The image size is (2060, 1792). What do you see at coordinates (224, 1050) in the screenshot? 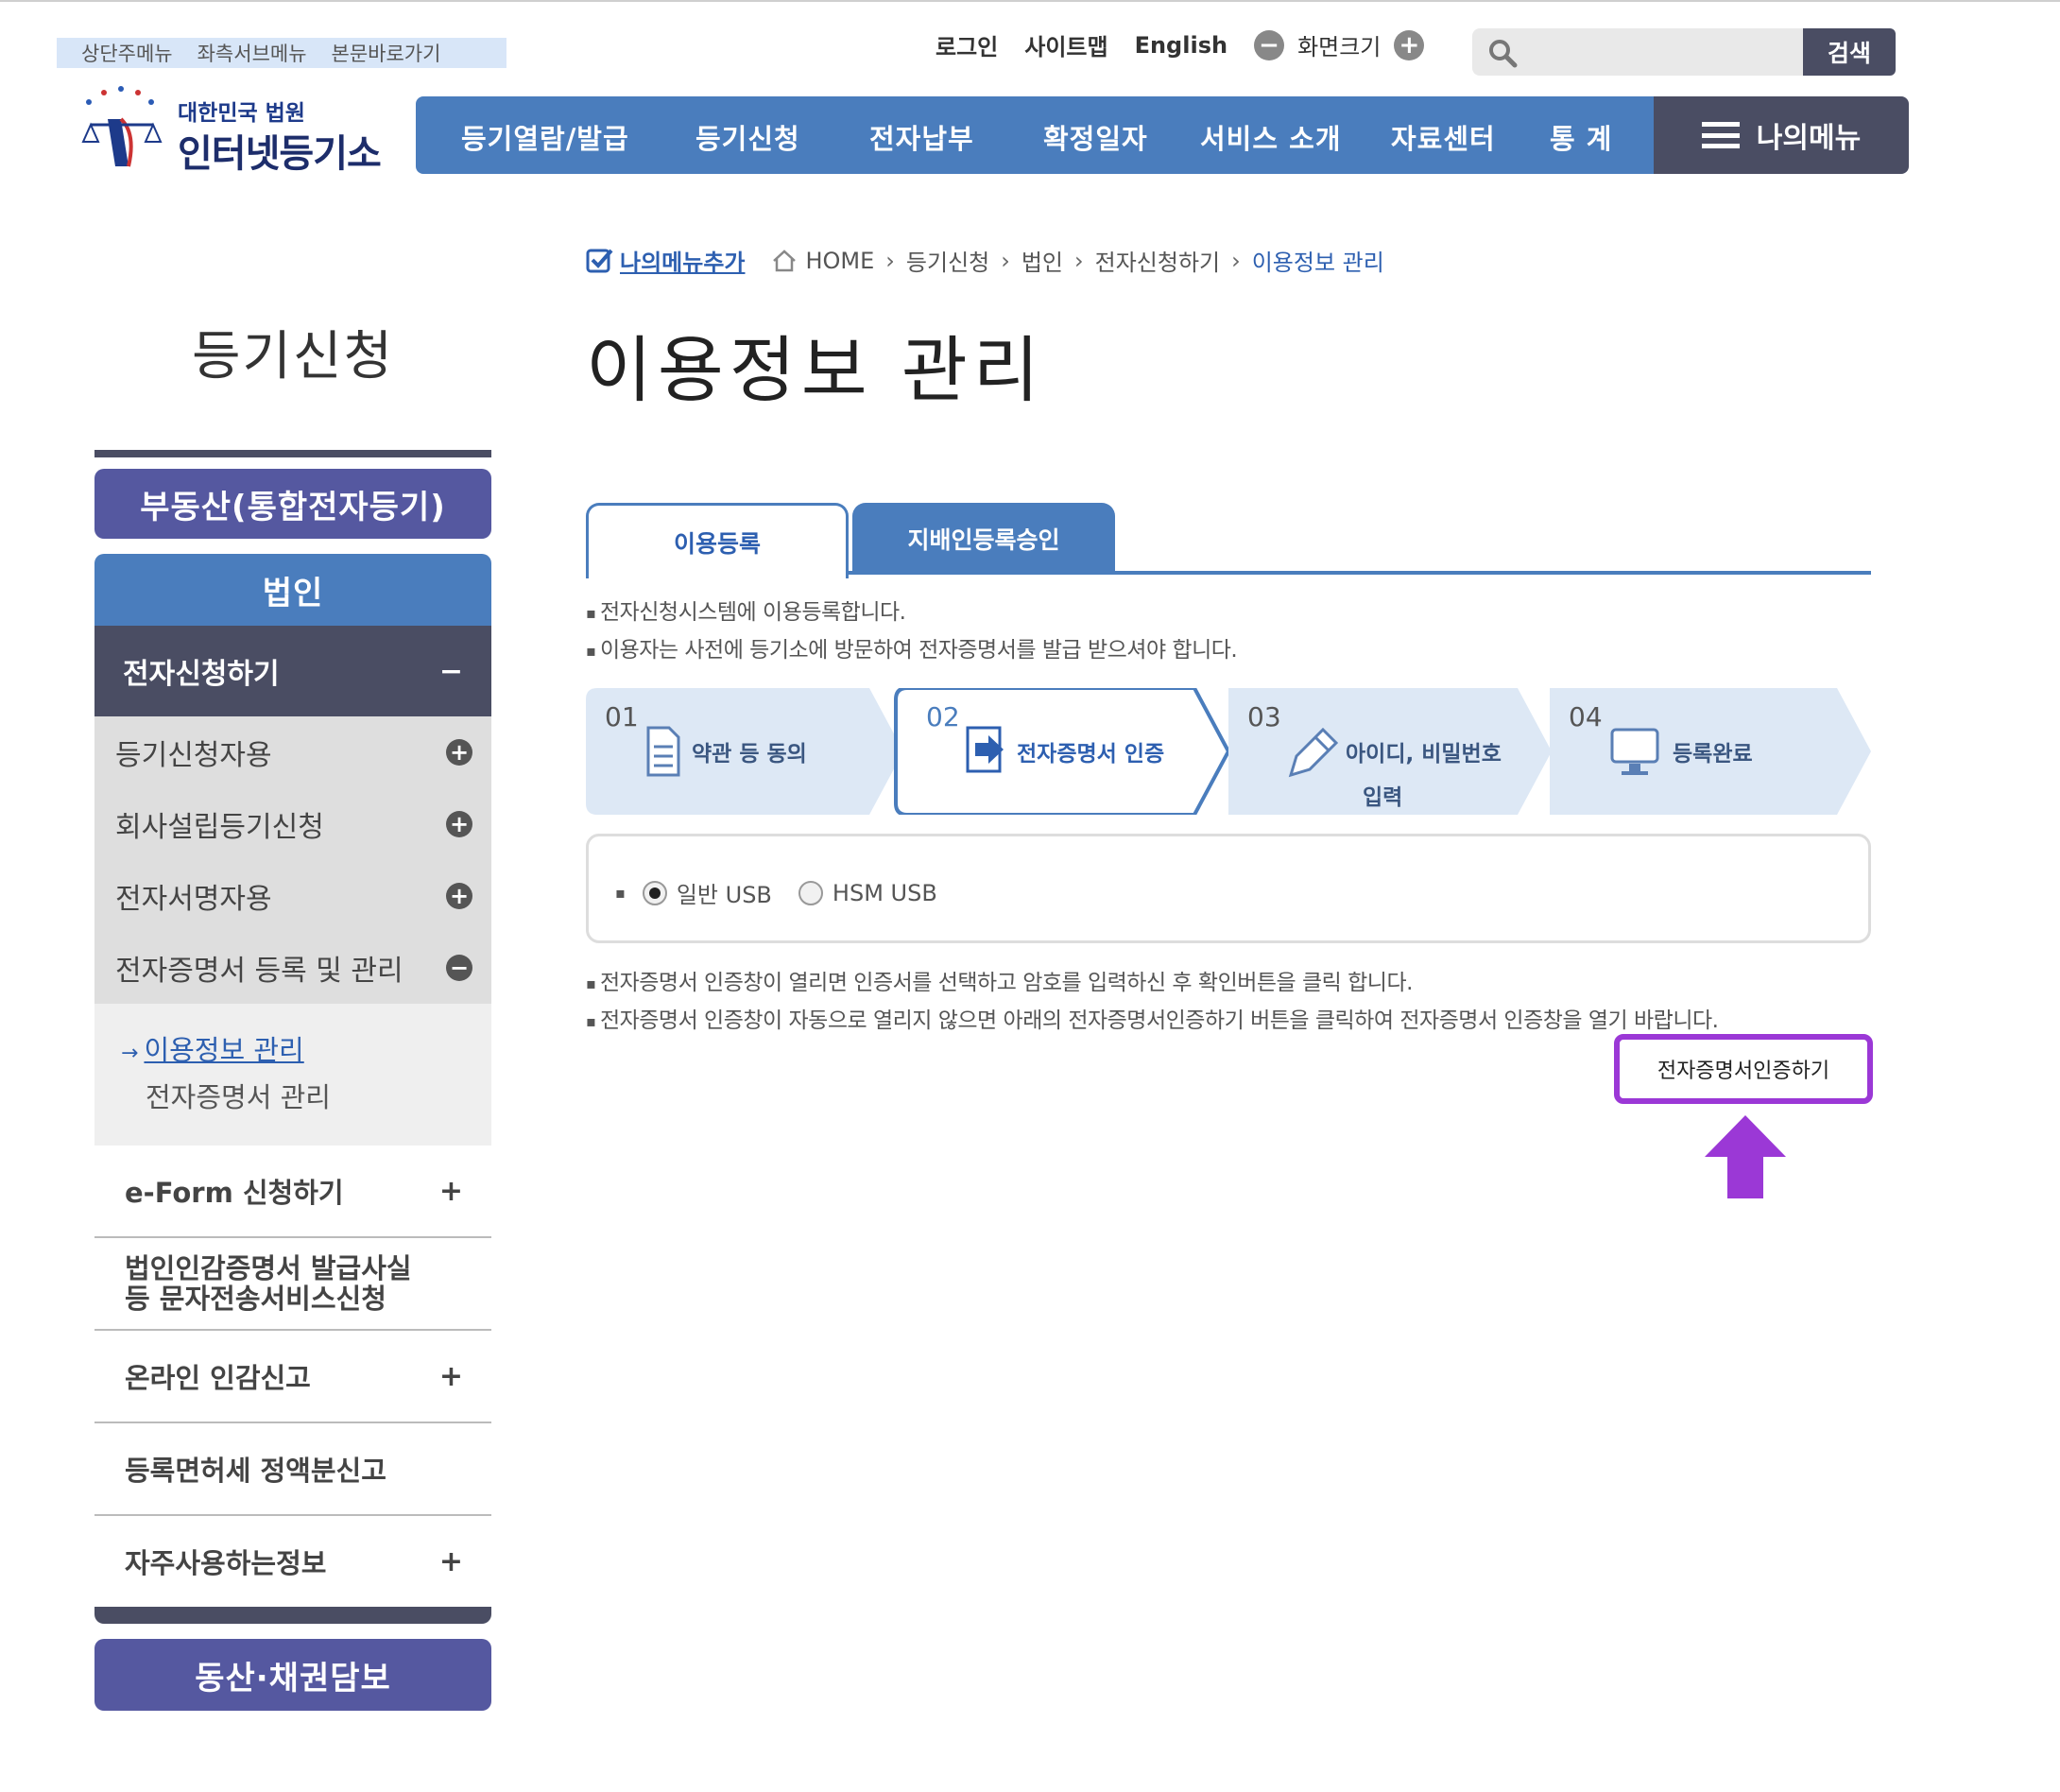
I see `sidebar-leaf-label: 이용정보 관리` at bounding box center [224, 1050].